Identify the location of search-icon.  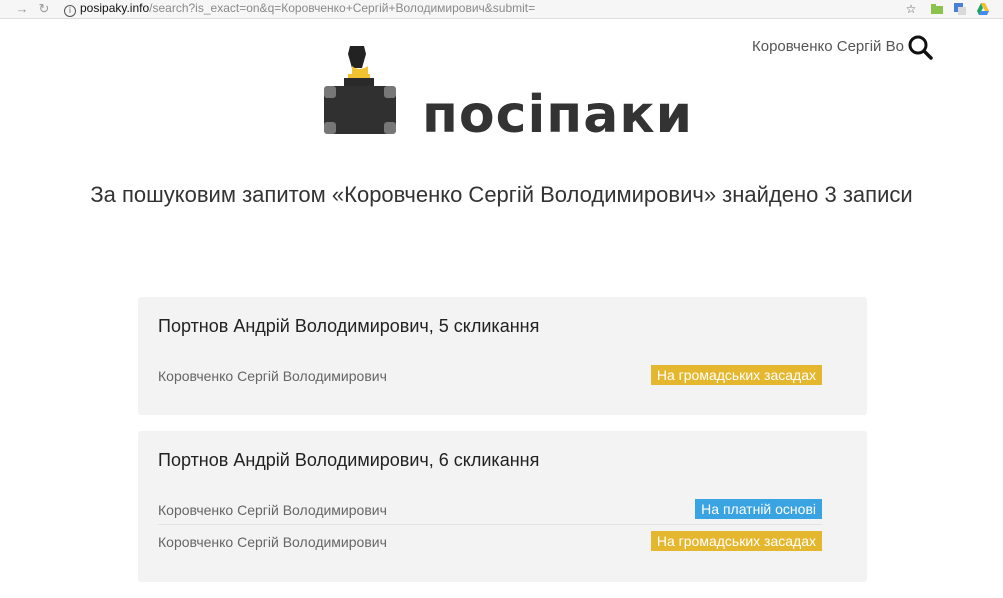
(920, 47).